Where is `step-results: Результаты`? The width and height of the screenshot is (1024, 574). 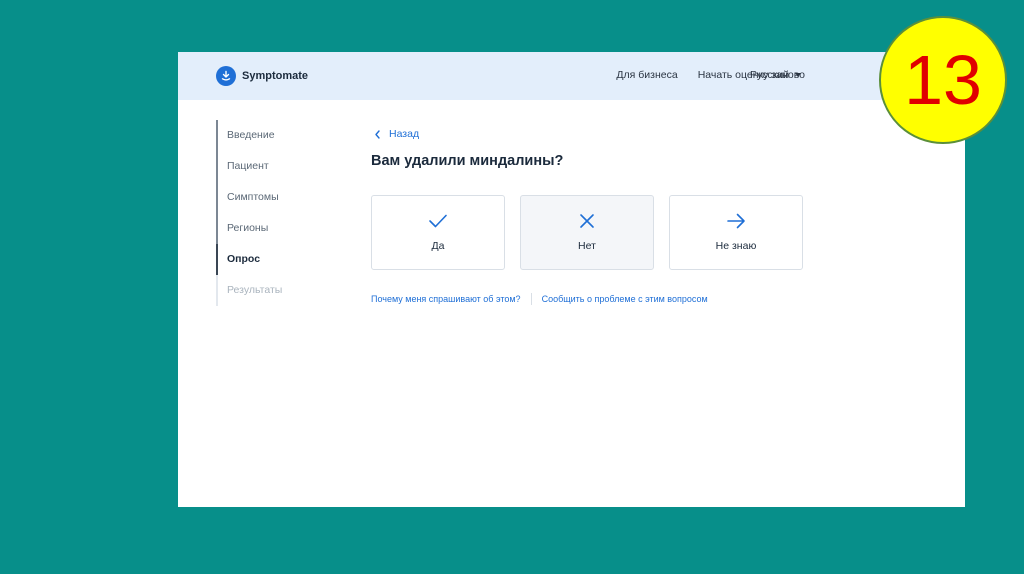 step-results: Результаты is located at coordinates (255, 290).